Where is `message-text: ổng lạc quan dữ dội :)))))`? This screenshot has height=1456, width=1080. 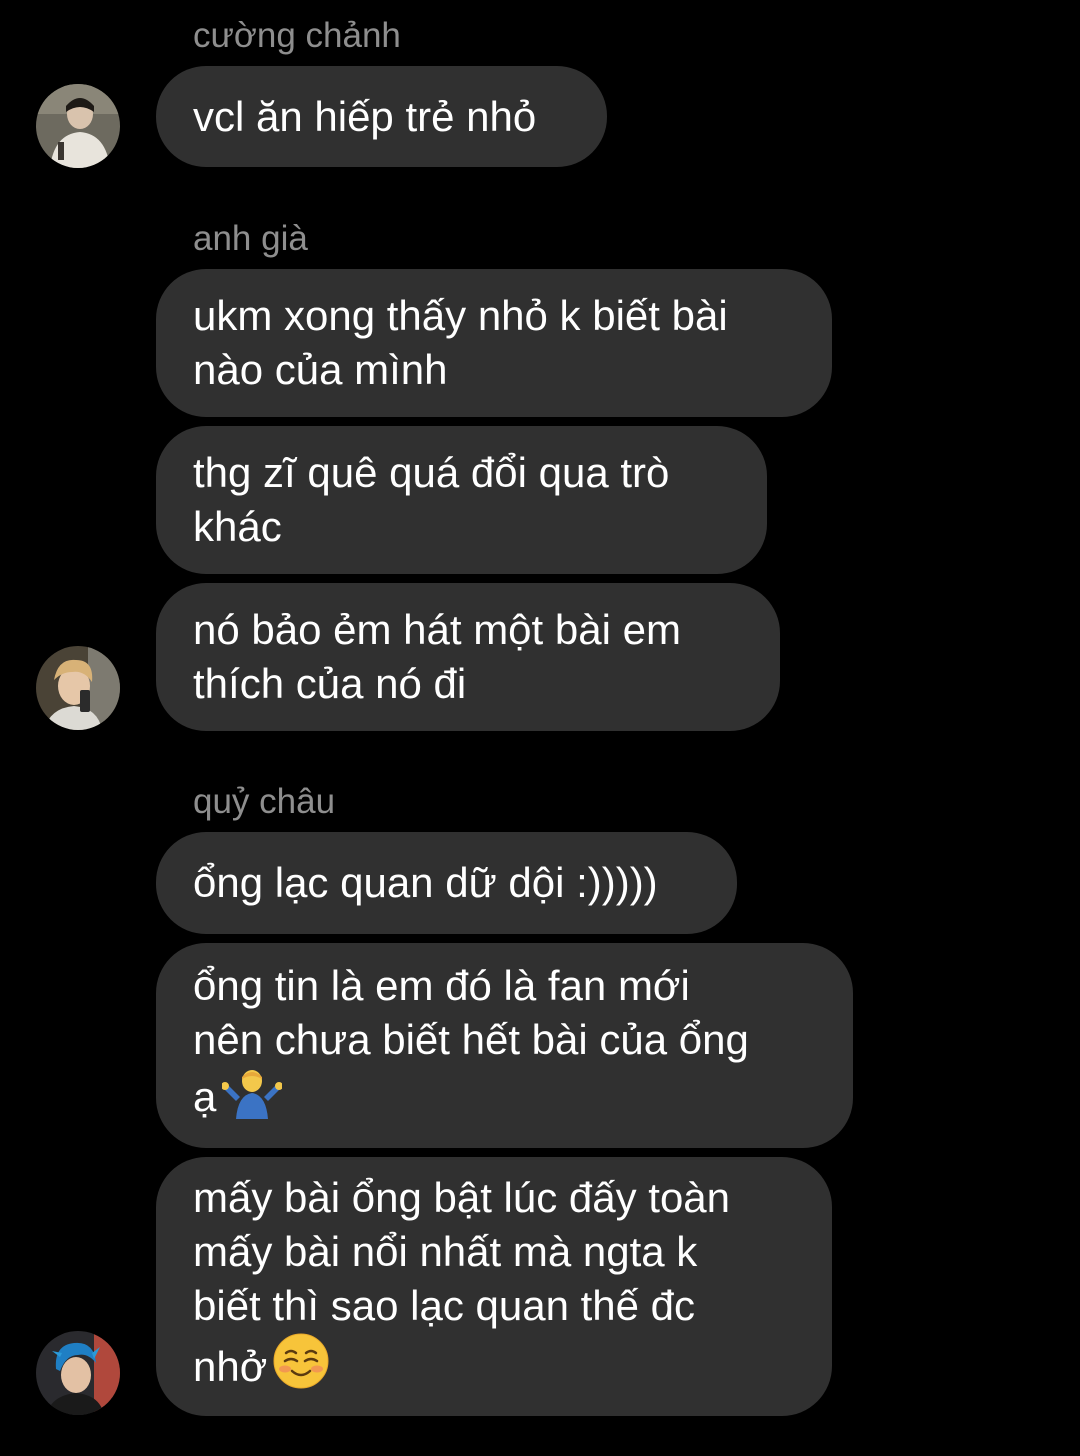
message-text: ổng lạc quan dữ dội :))))) is located at coordinates (425, 882).